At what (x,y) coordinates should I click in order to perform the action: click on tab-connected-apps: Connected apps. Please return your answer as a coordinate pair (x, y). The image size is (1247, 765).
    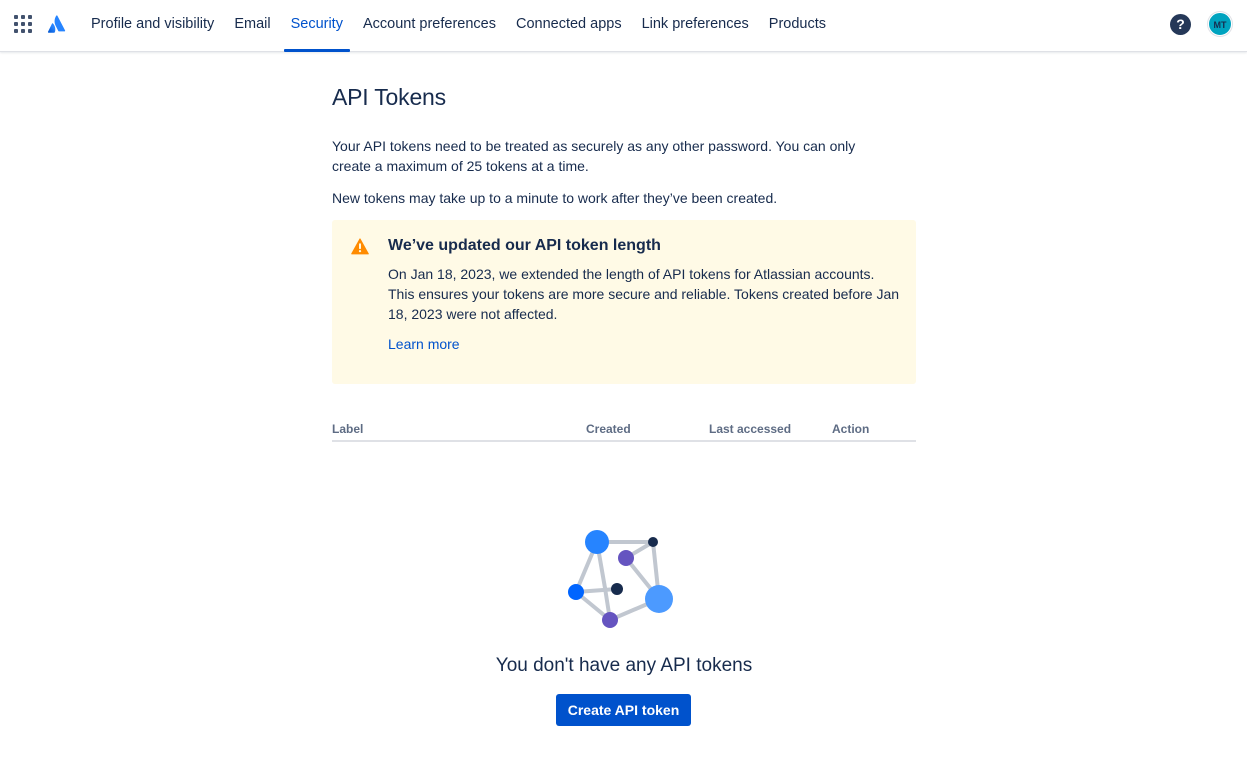
    Looking at the image, I should click on (569, 26).